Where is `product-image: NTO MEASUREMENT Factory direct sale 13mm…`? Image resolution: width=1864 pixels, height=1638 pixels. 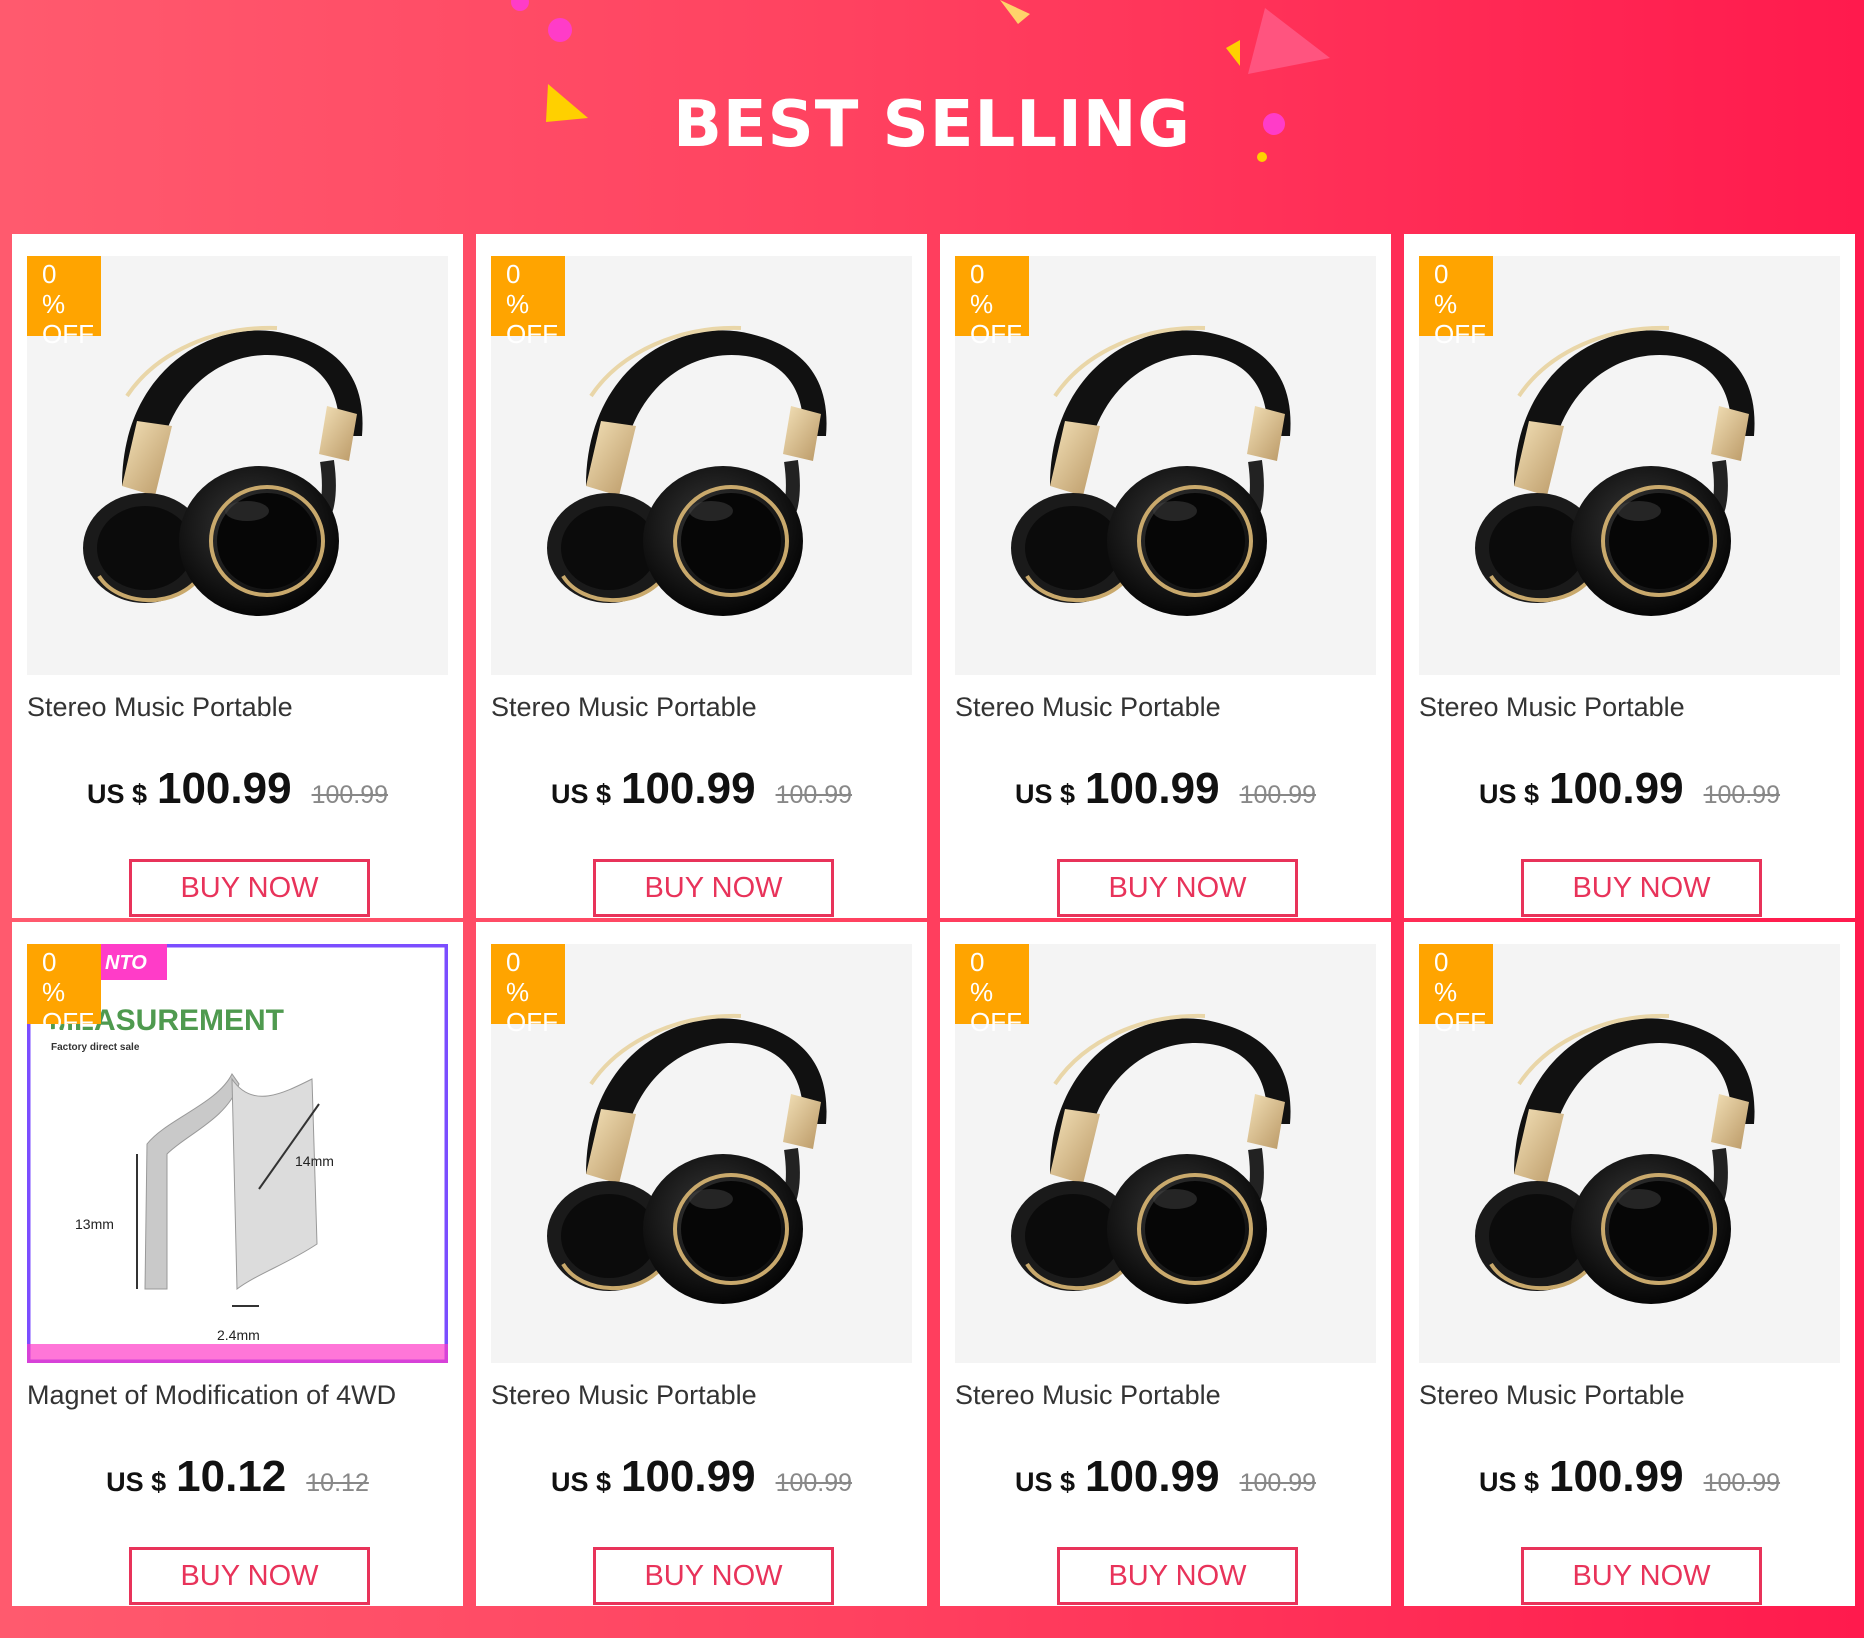
product-image: NTO MEASUREMENT Factory direct sale 13mm… is located at coordinates (237, 1153).